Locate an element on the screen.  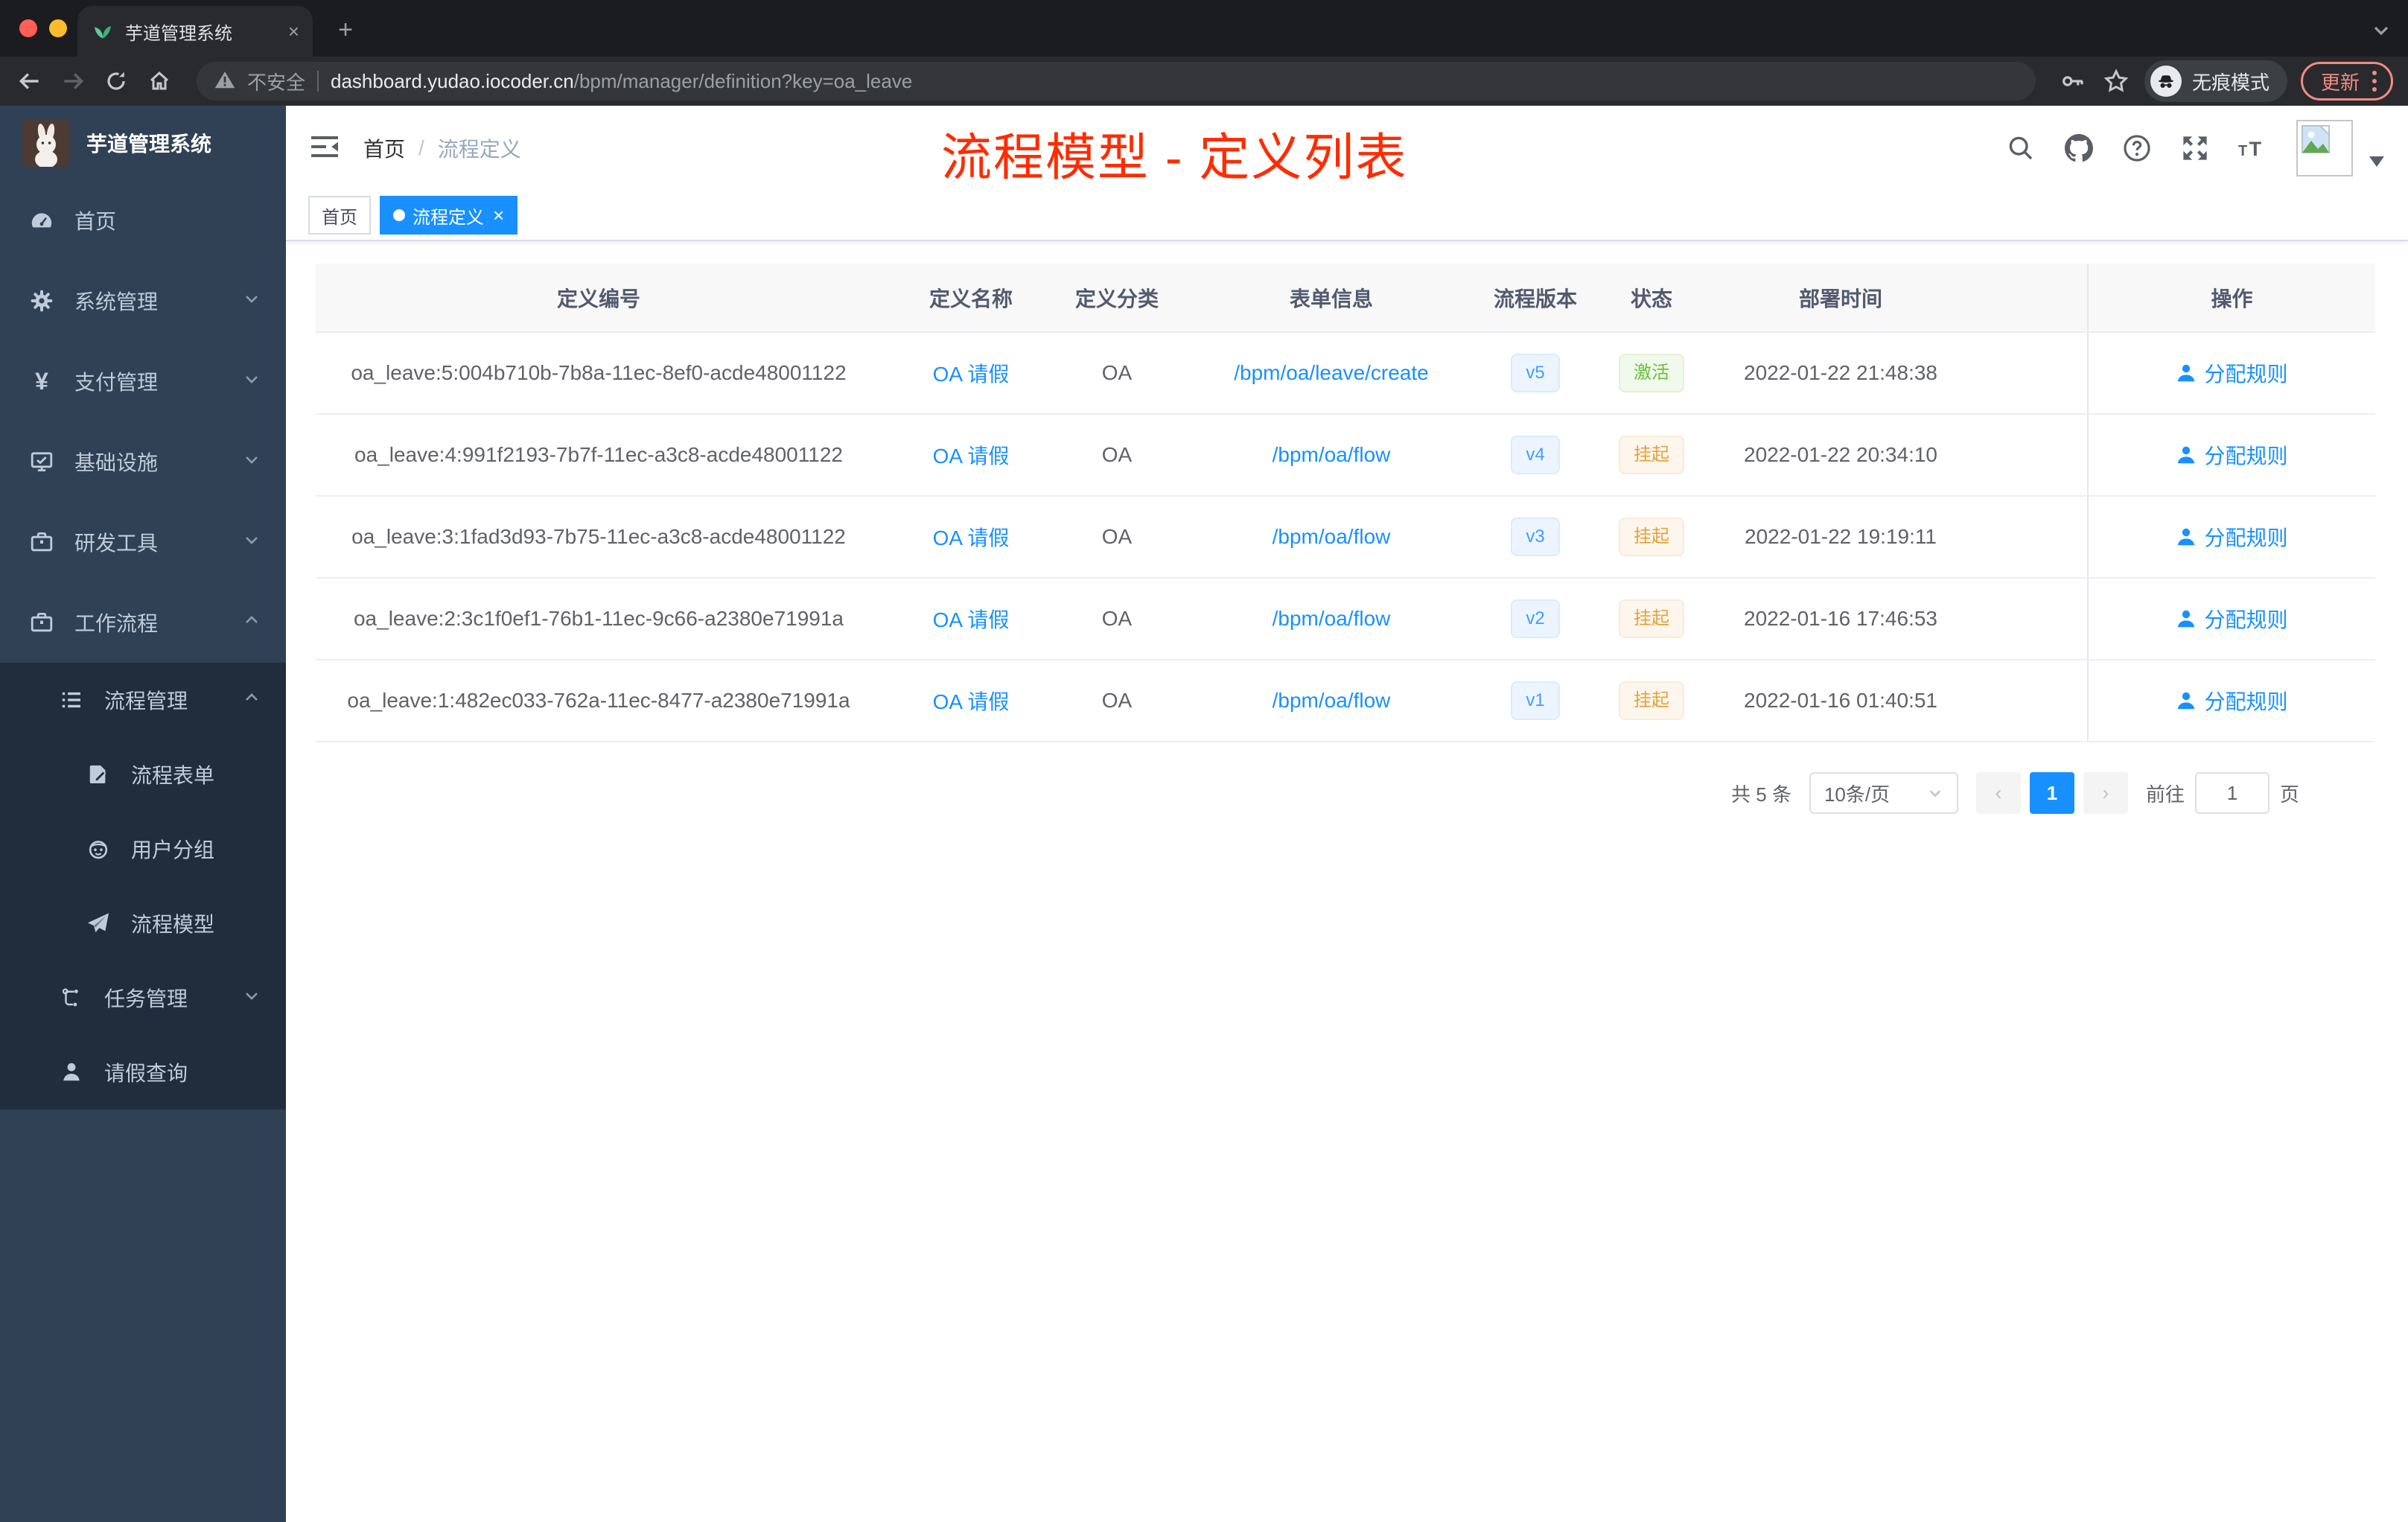
sidebar-item-process-model: 流程模型 is located at coordinates (143, 923).